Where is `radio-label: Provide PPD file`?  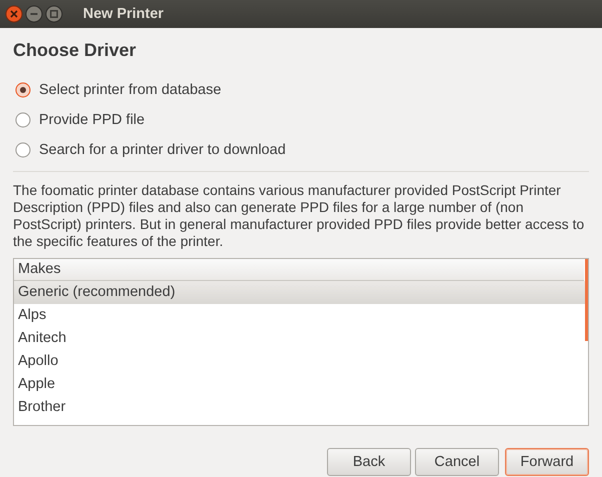 radio-label: Provide PPD file is located at coordinates (92, 120).